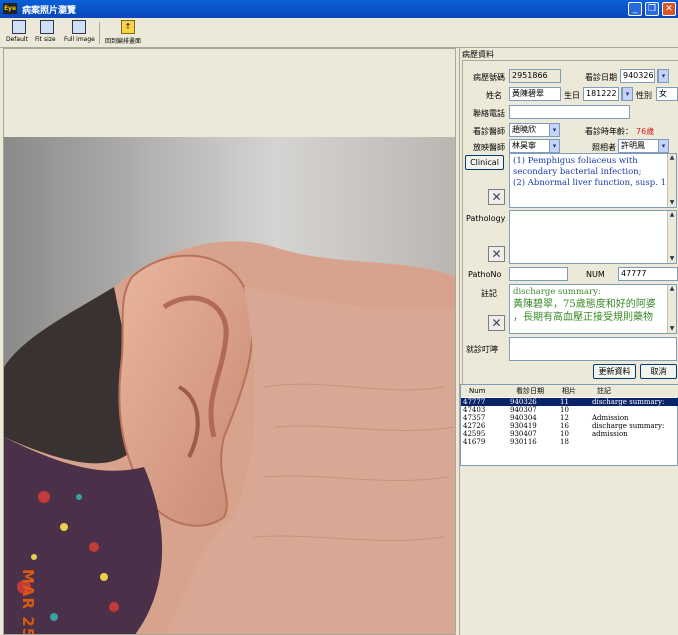 The height and width of the screenshot is (635, 678). What do you see at coordinates (496, 323) in the screenshot?
I see `note-clear-icon: ✕` at bounding box center [496, 323].